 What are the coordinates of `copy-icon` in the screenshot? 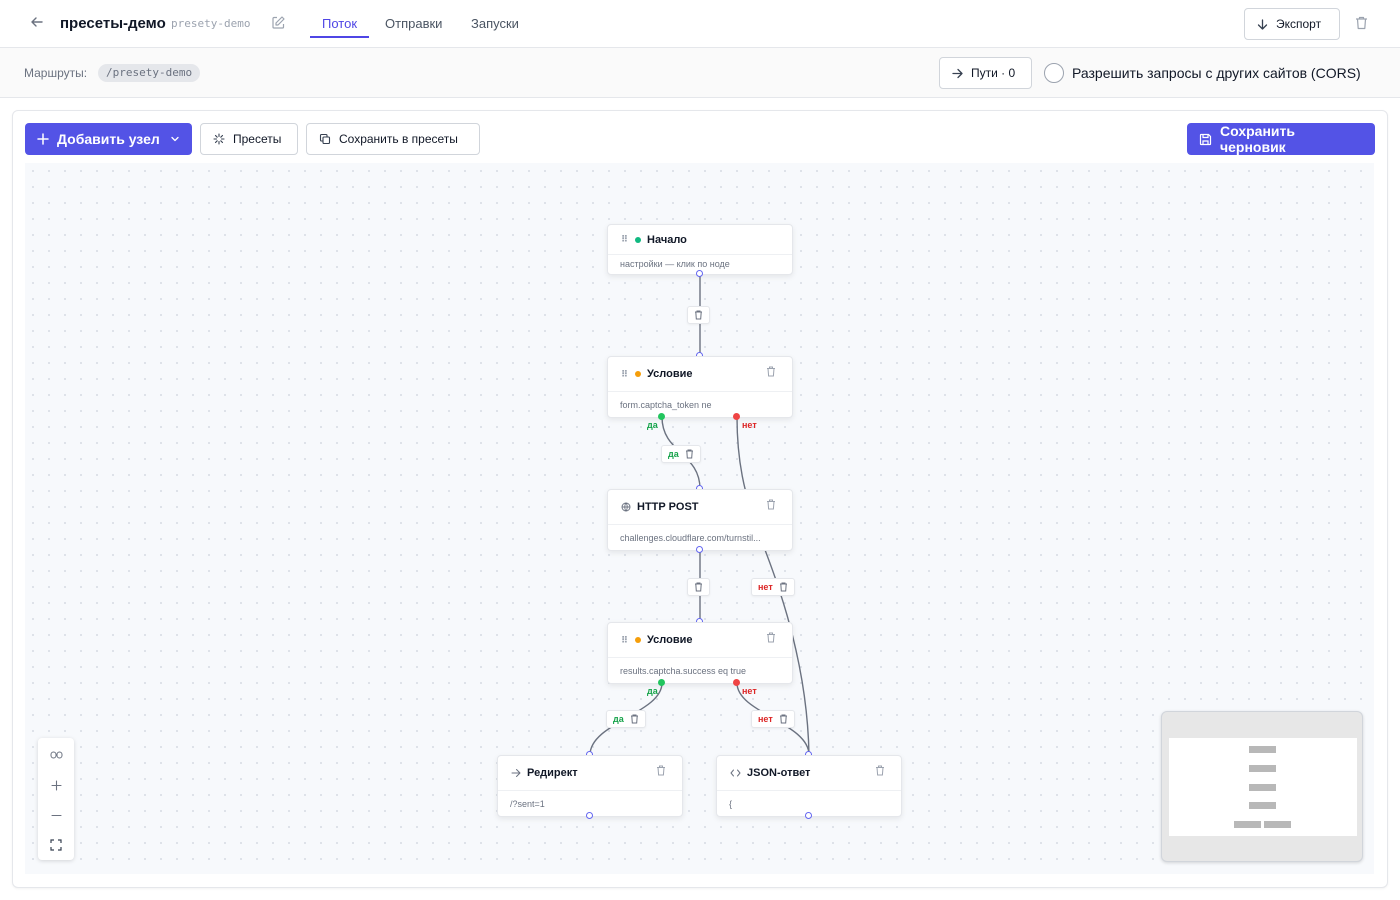 It's located at (325, 139).